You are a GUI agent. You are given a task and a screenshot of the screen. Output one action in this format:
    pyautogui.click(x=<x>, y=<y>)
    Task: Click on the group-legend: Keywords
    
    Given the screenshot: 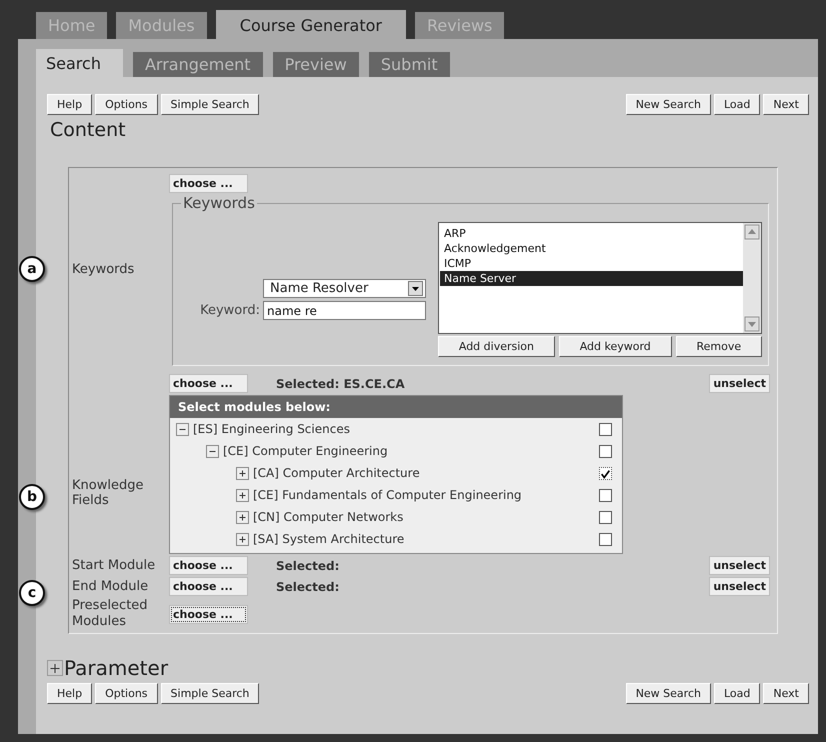 What is the action you would take?
    pyautogui.click(x=219, y=203)
    